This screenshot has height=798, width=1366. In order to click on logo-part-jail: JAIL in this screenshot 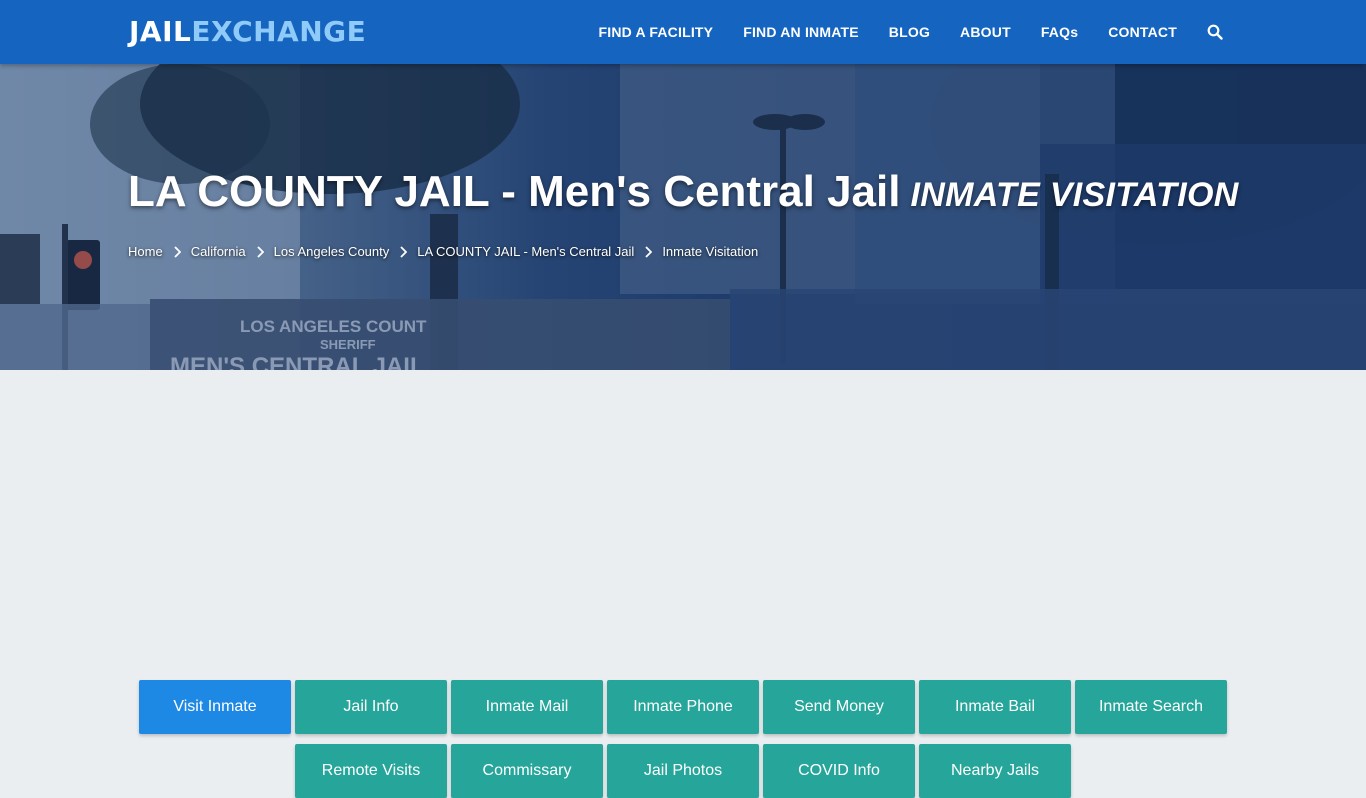, I will do `click(160, 31)`.